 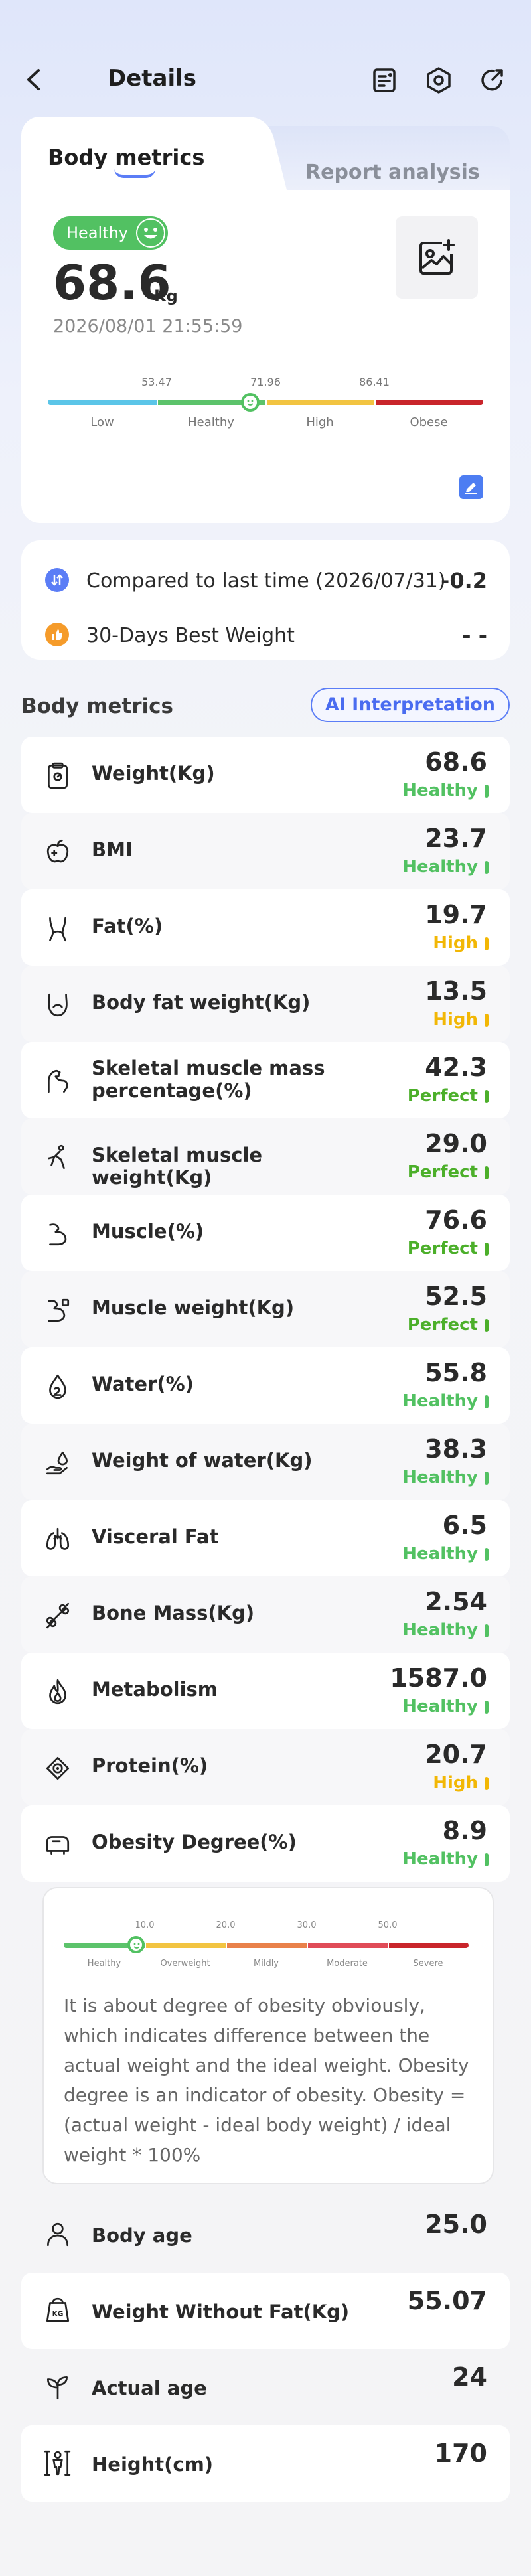 I want to click on metric-row: Weight of water(Kg) 38.3 Healthy, so click(x=265, y=1462).